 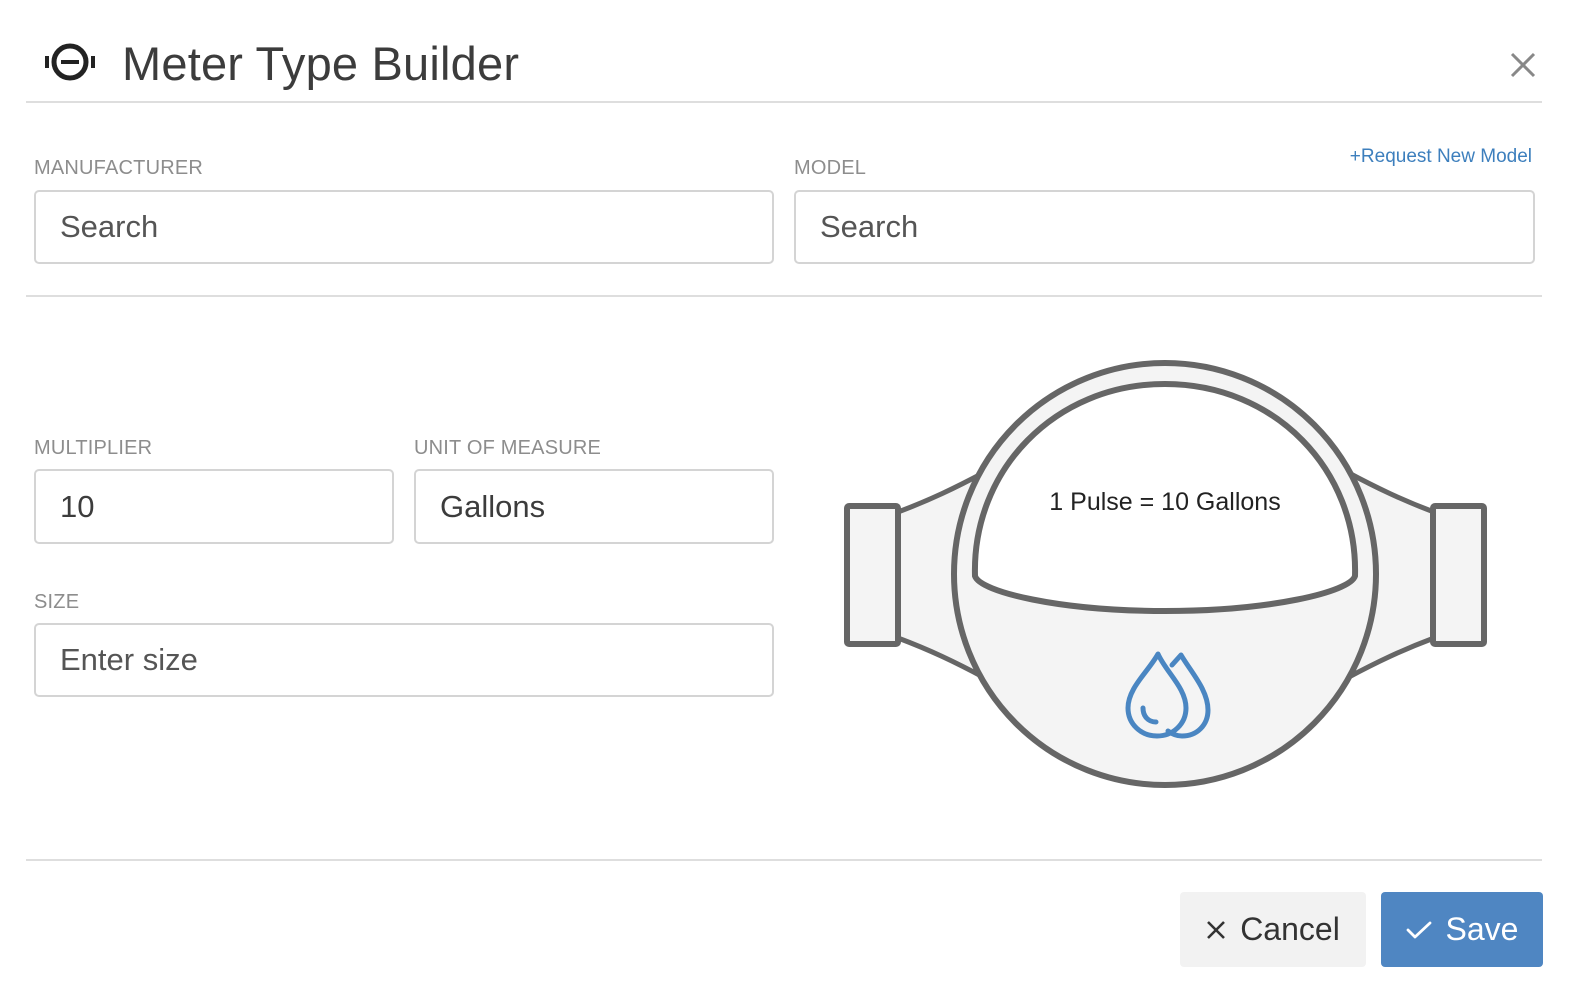 What do you see at coordinates (784, 51) in the screenshot?
I see `dialog-header: Meter Type Builder` at bounding box center [784, 51].